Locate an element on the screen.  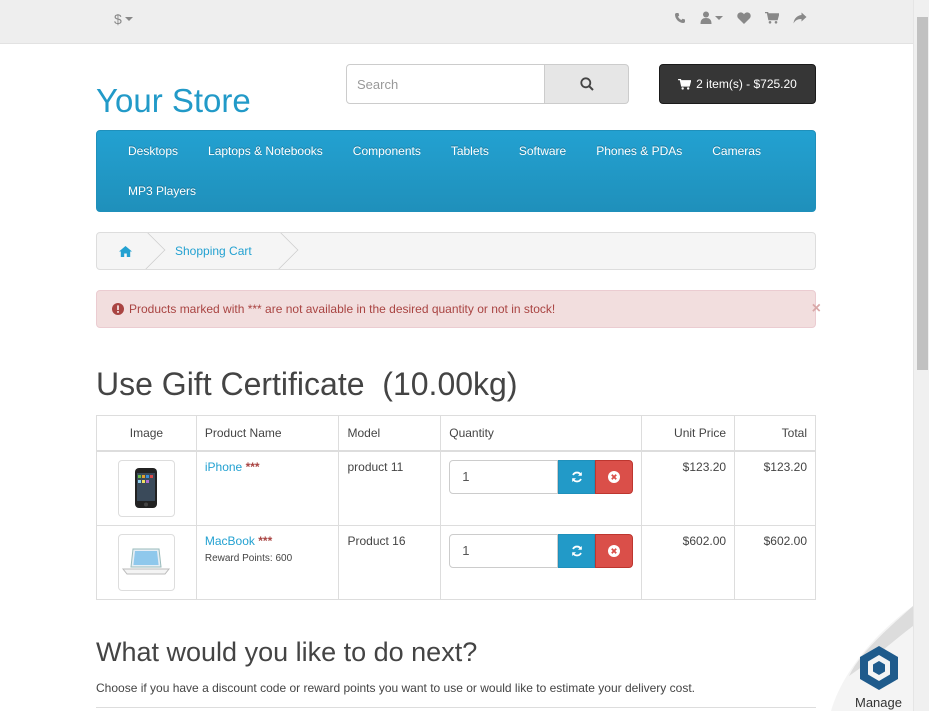
menu-item-components: Components is located at coordinates (387, 151).